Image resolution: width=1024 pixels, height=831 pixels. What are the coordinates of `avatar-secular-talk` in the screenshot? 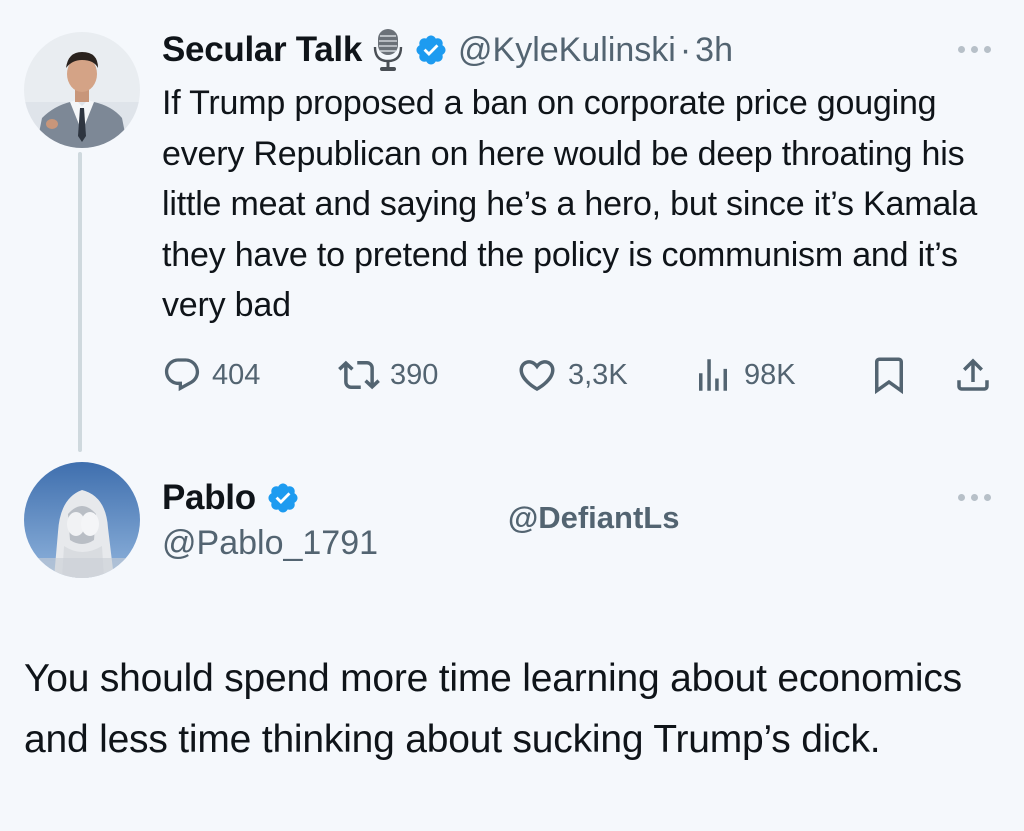 It's located at (82, 90).